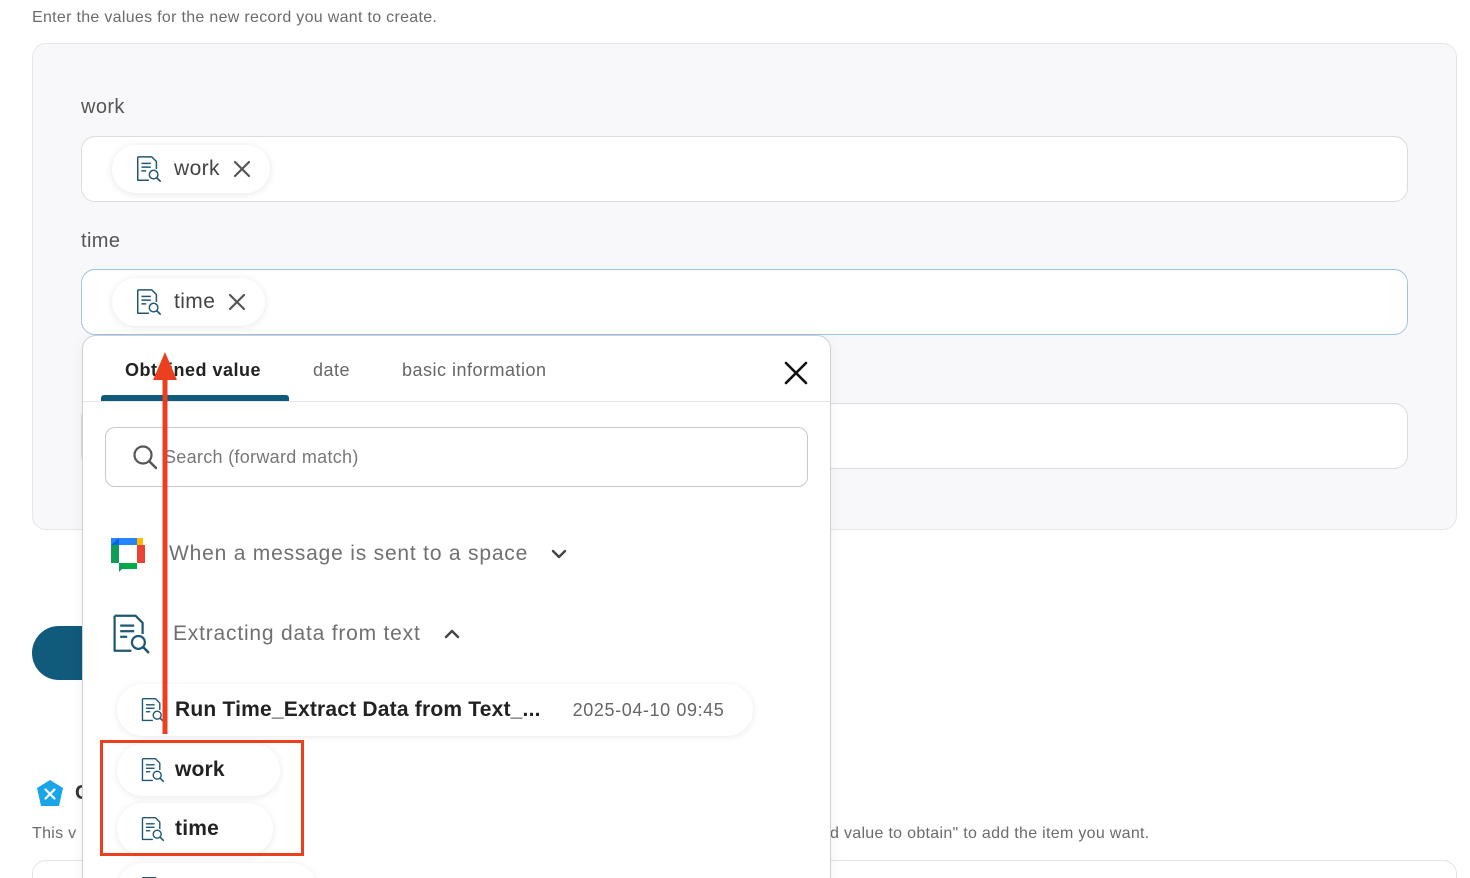 The width and height of the screenshot is (1470, 878). What do you see at coordinates (217, 870) in the screenshot?
I see `list-item-partial` at bounding box center [217, 870].